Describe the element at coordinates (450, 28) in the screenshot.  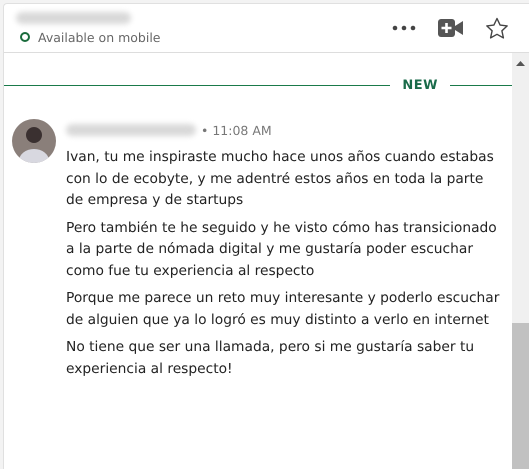
I see `video-call-icon` at that location.